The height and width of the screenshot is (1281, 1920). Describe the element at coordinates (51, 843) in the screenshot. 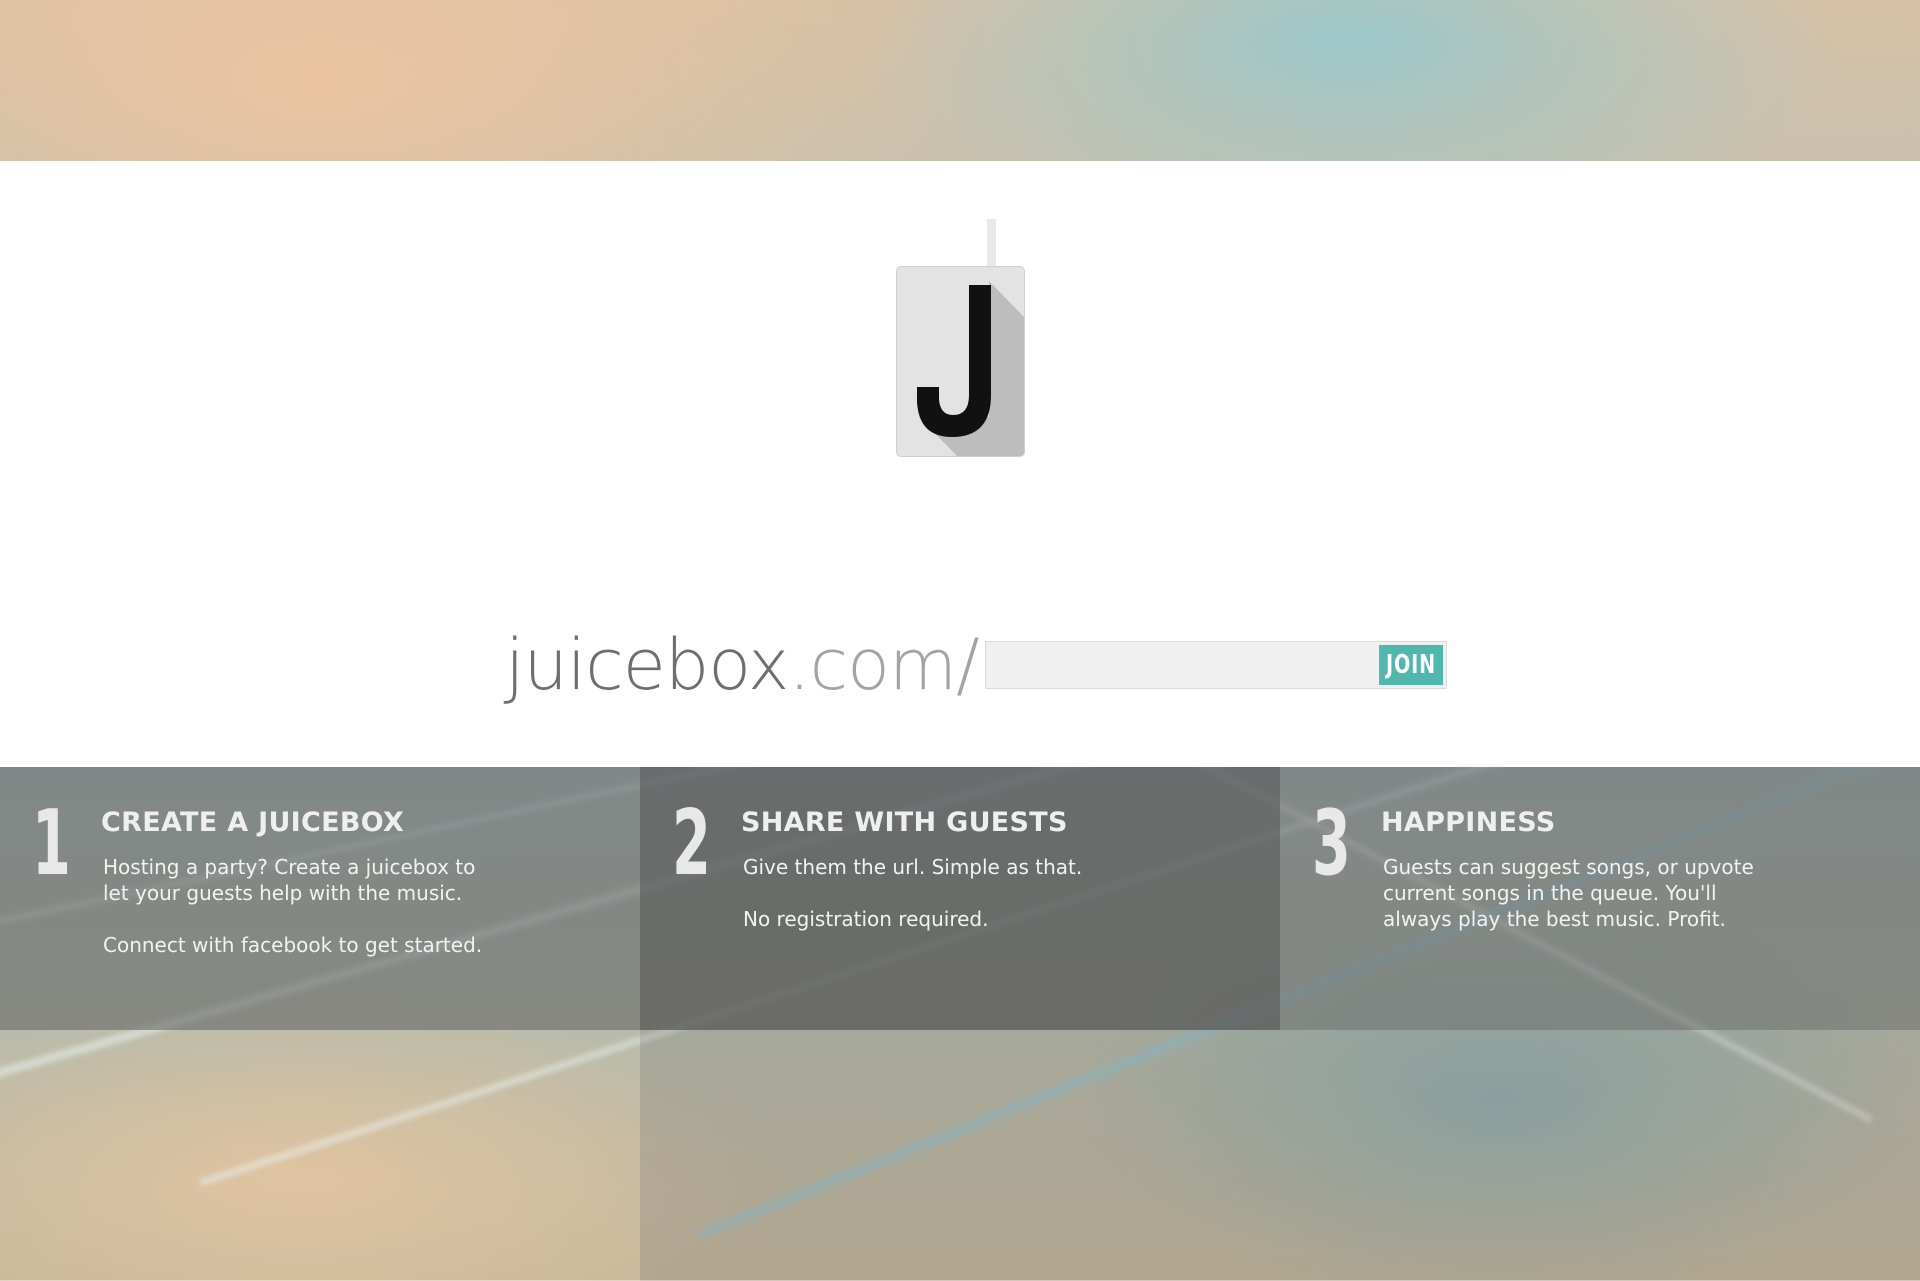

I see `step-number: 1` at that location.